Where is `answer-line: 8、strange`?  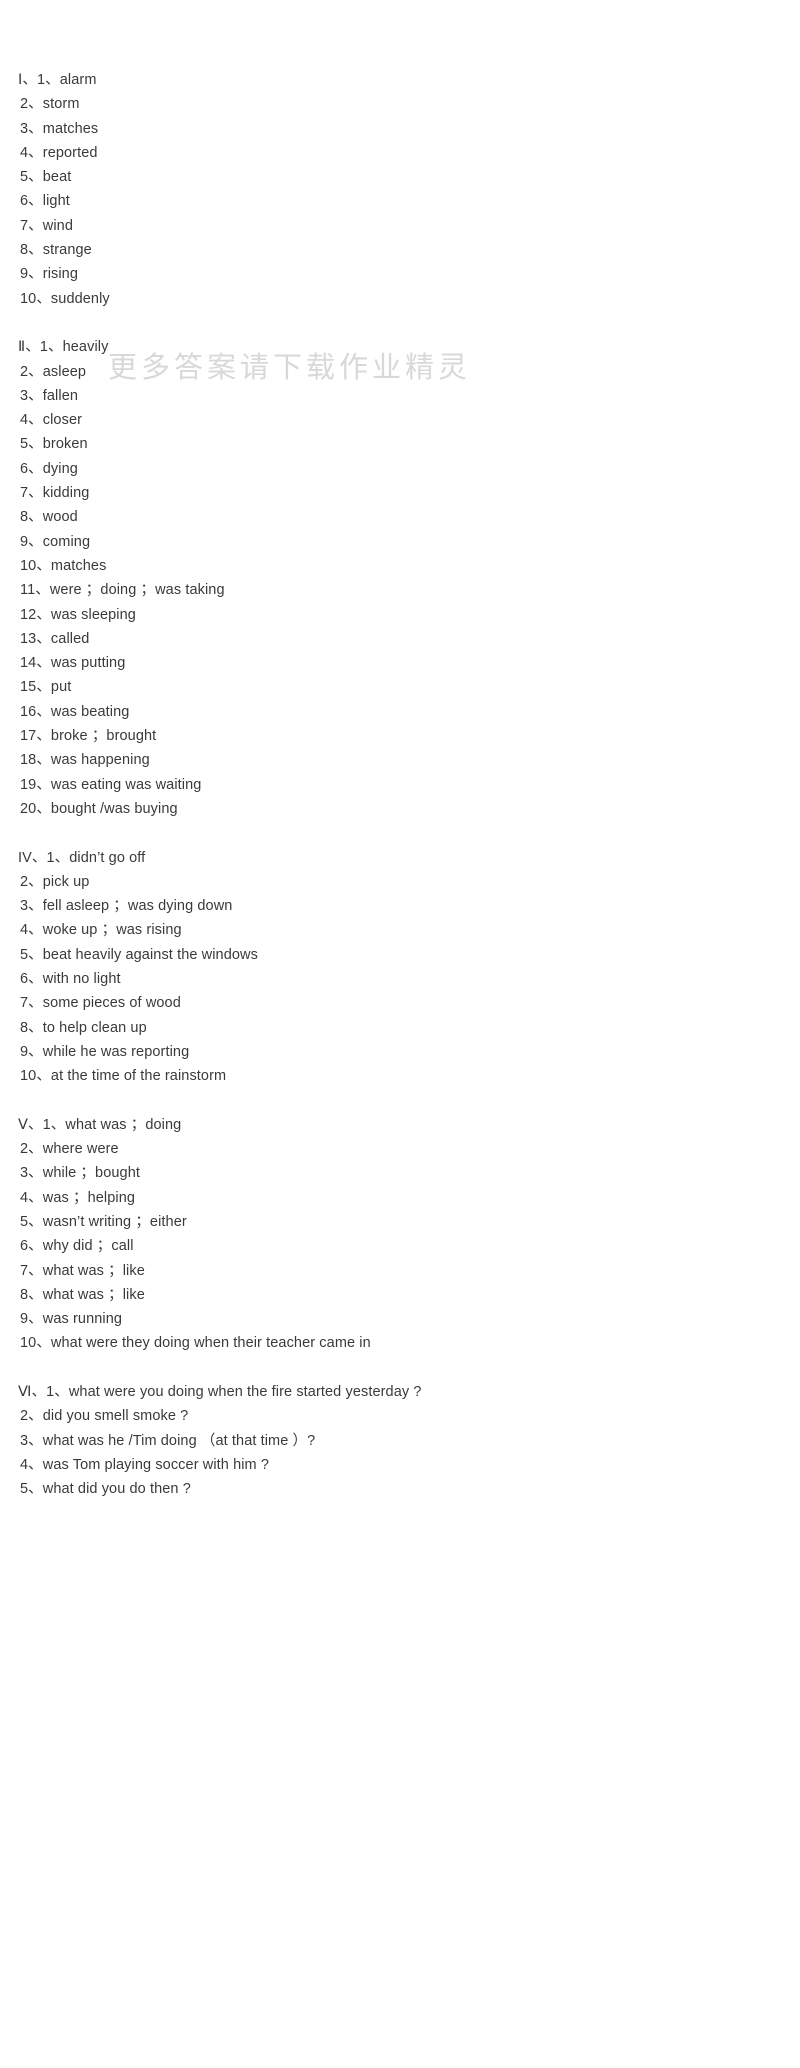 answer-line: 8、strange is located at coordinates (56, 250).